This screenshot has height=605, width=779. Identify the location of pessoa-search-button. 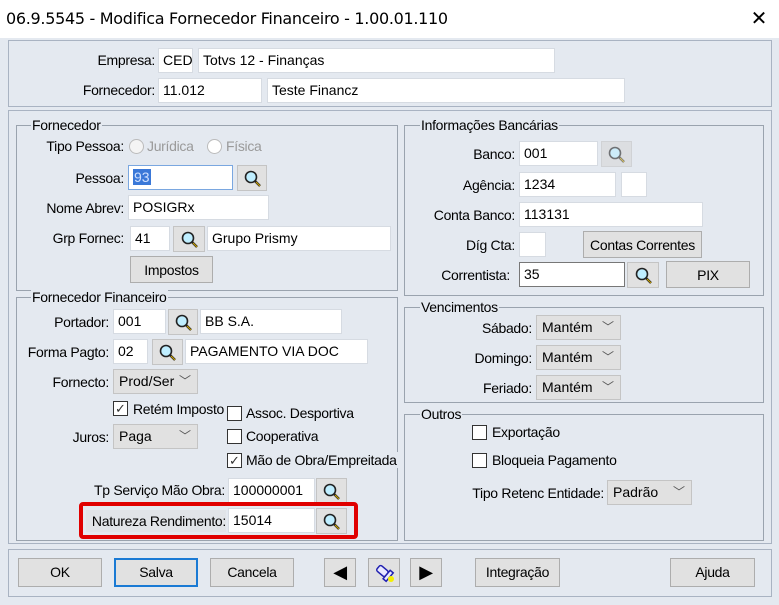
(252, 178).